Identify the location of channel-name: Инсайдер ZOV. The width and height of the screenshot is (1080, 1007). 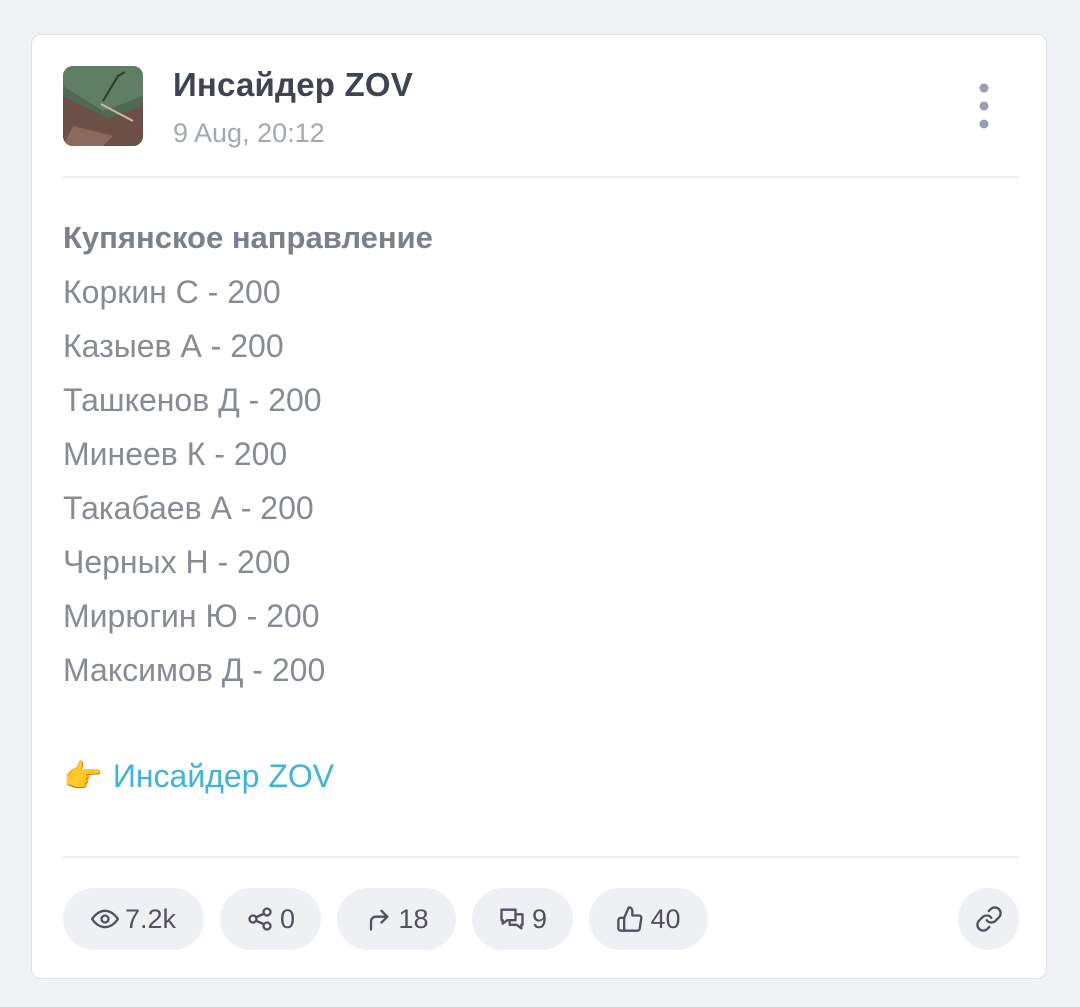
(293, 85).